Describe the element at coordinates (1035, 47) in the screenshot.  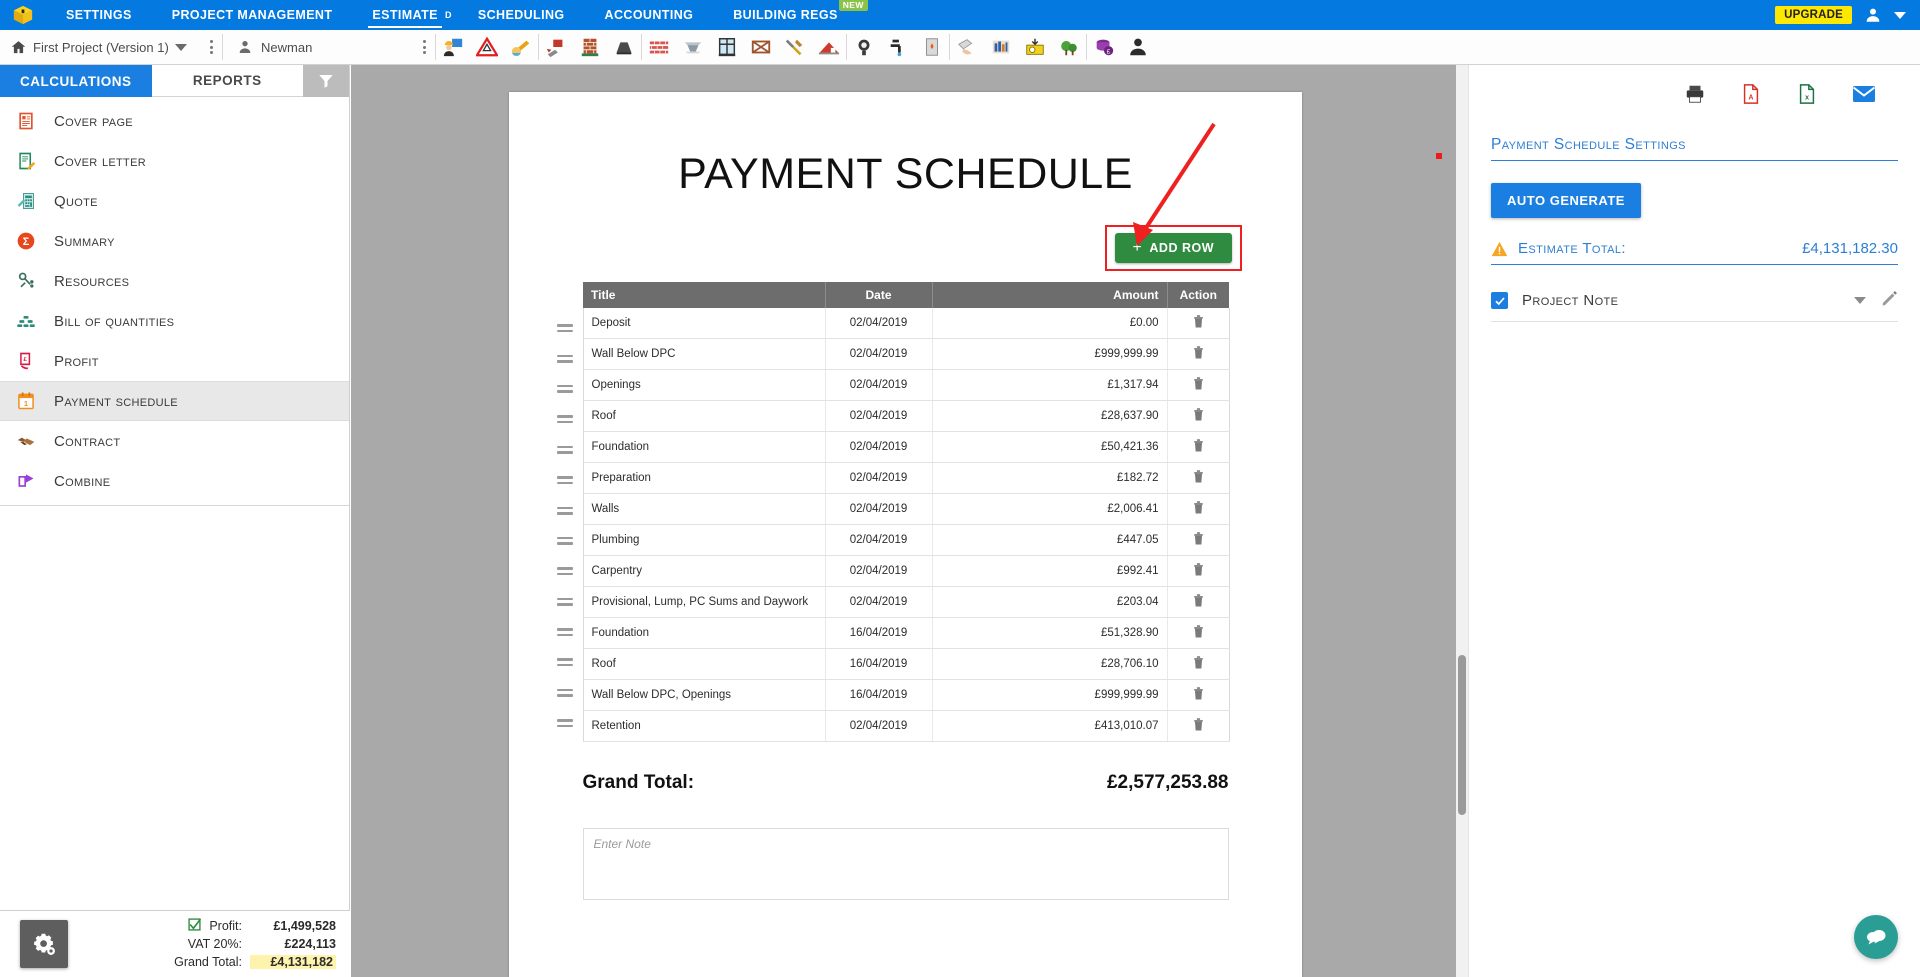
I see `measure-tape-icon` at that location.